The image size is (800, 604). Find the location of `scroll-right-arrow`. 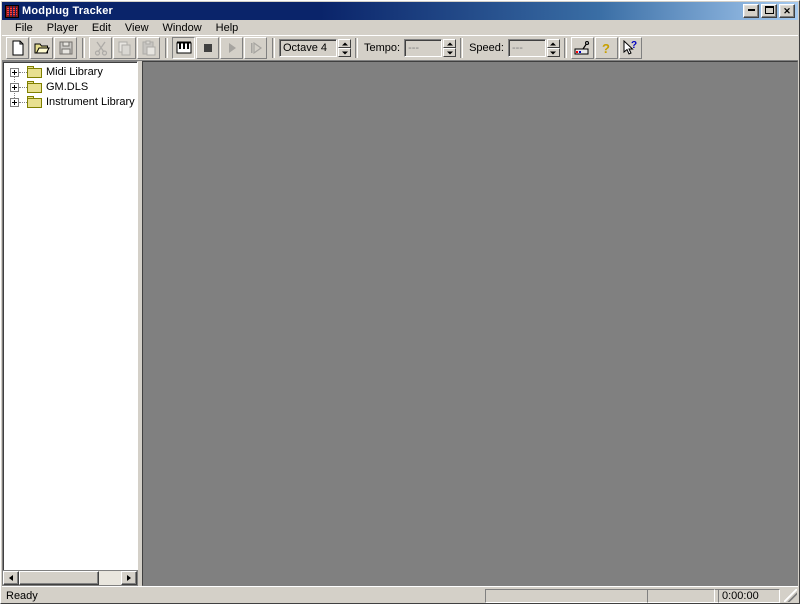

scroll-right-arrow is located at coordinates (129, 578).